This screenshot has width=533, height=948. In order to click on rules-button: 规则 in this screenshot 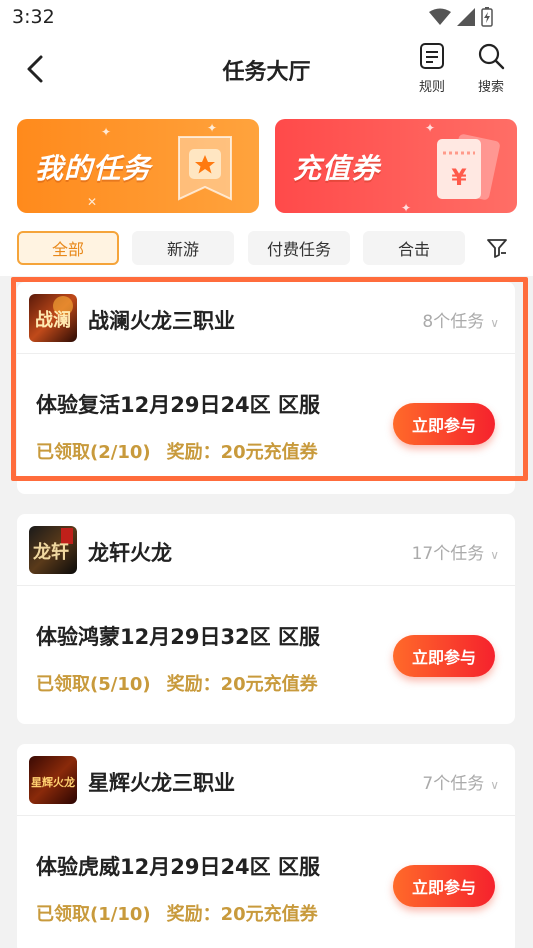, I will do `click(432, 68)`.